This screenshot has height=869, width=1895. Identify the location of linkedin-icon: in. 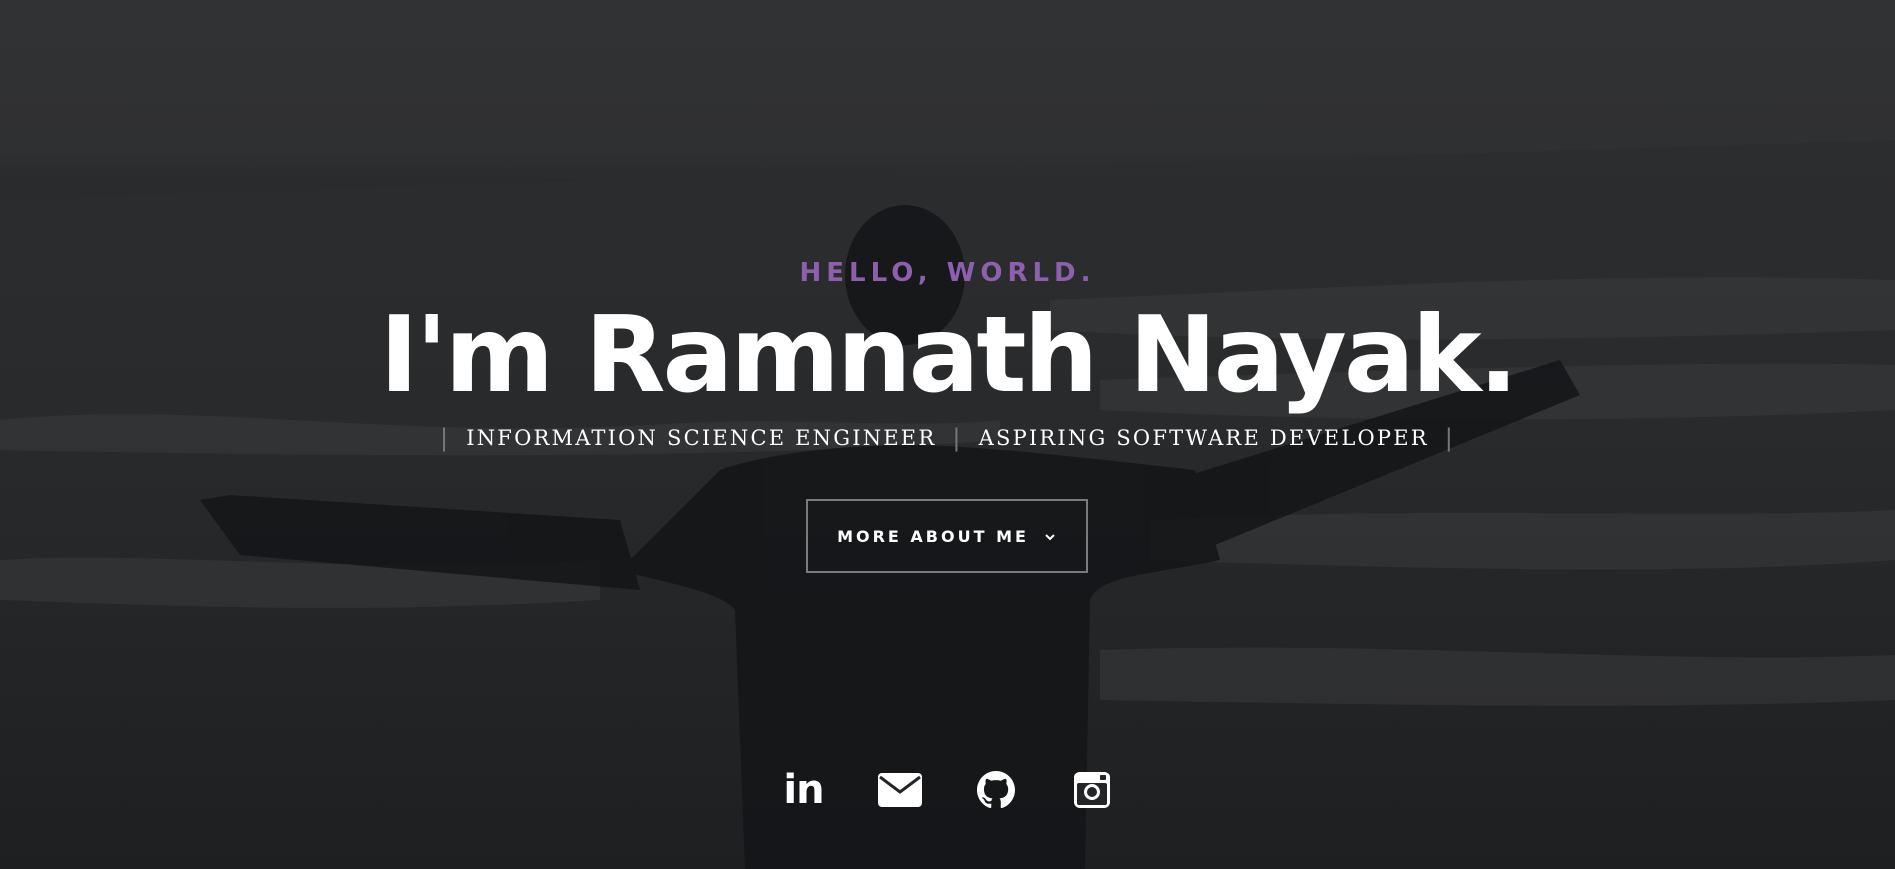
(803, 790).